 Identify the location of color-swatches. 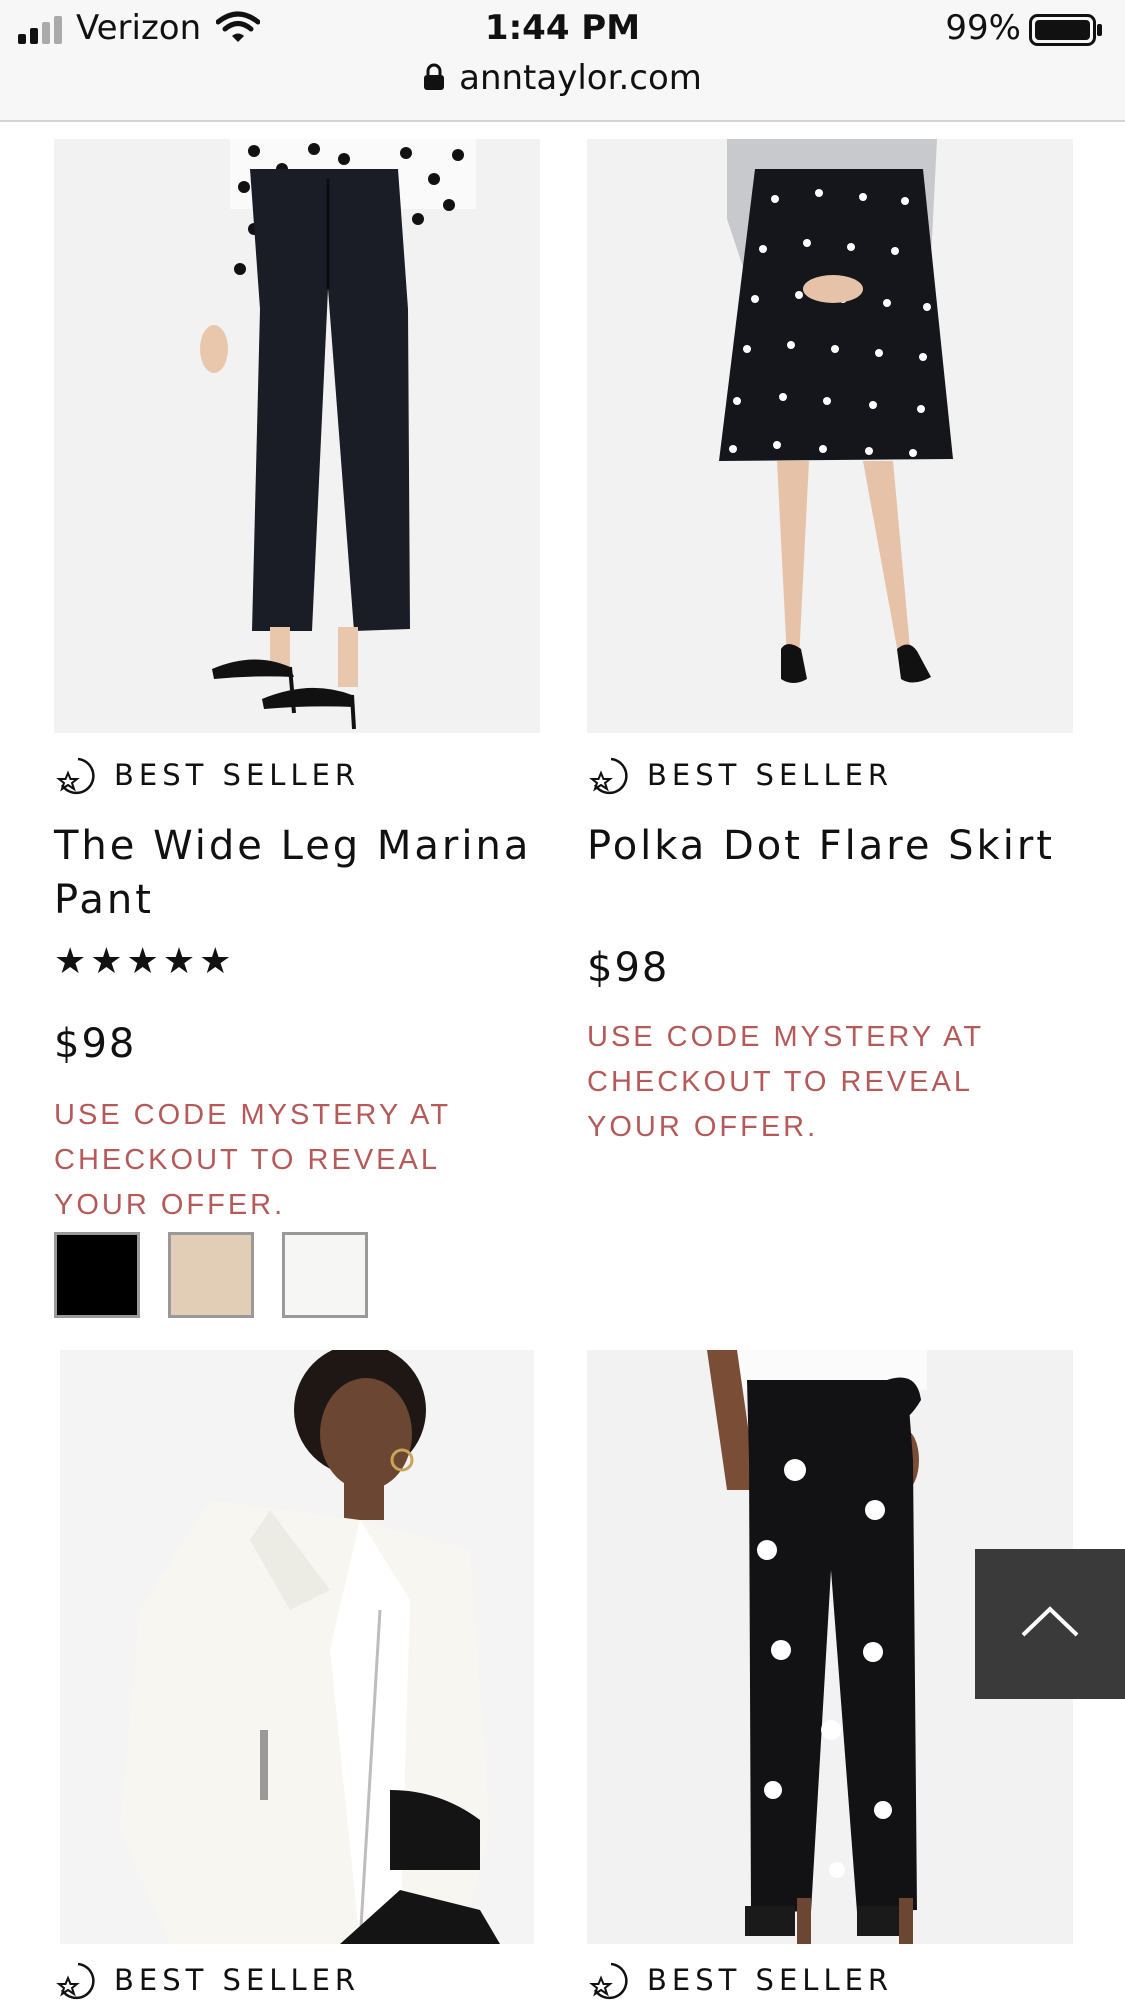
(211, 1275).